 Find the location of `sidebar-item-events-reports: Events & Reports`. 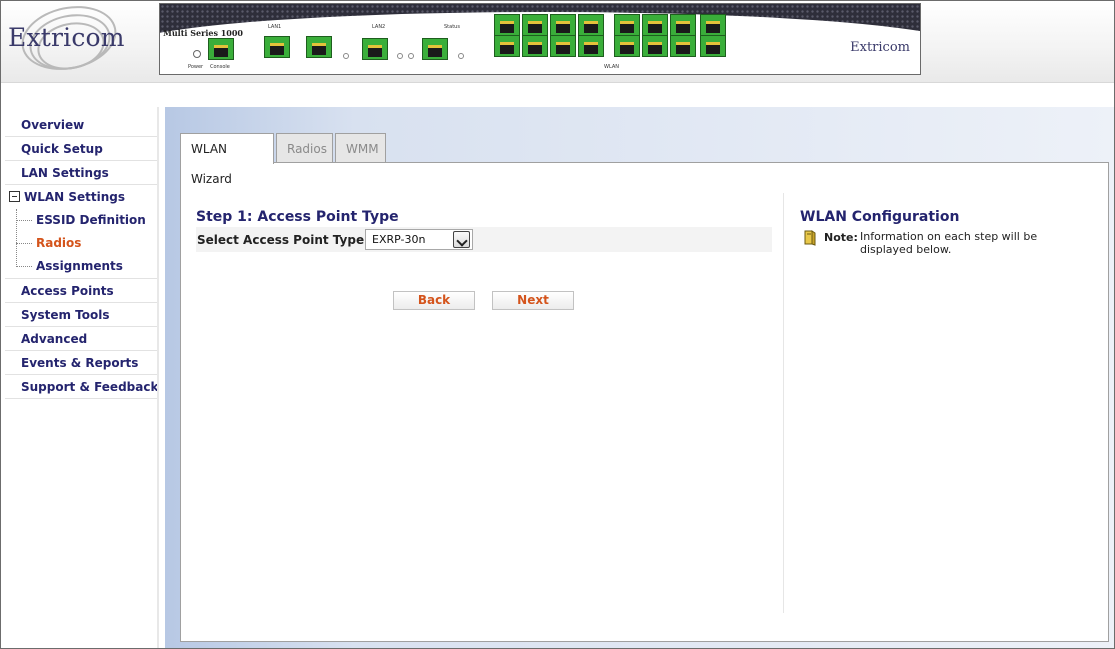

sidebar-item-events-reports: Events & Reports is located at coordinates (81, 363).